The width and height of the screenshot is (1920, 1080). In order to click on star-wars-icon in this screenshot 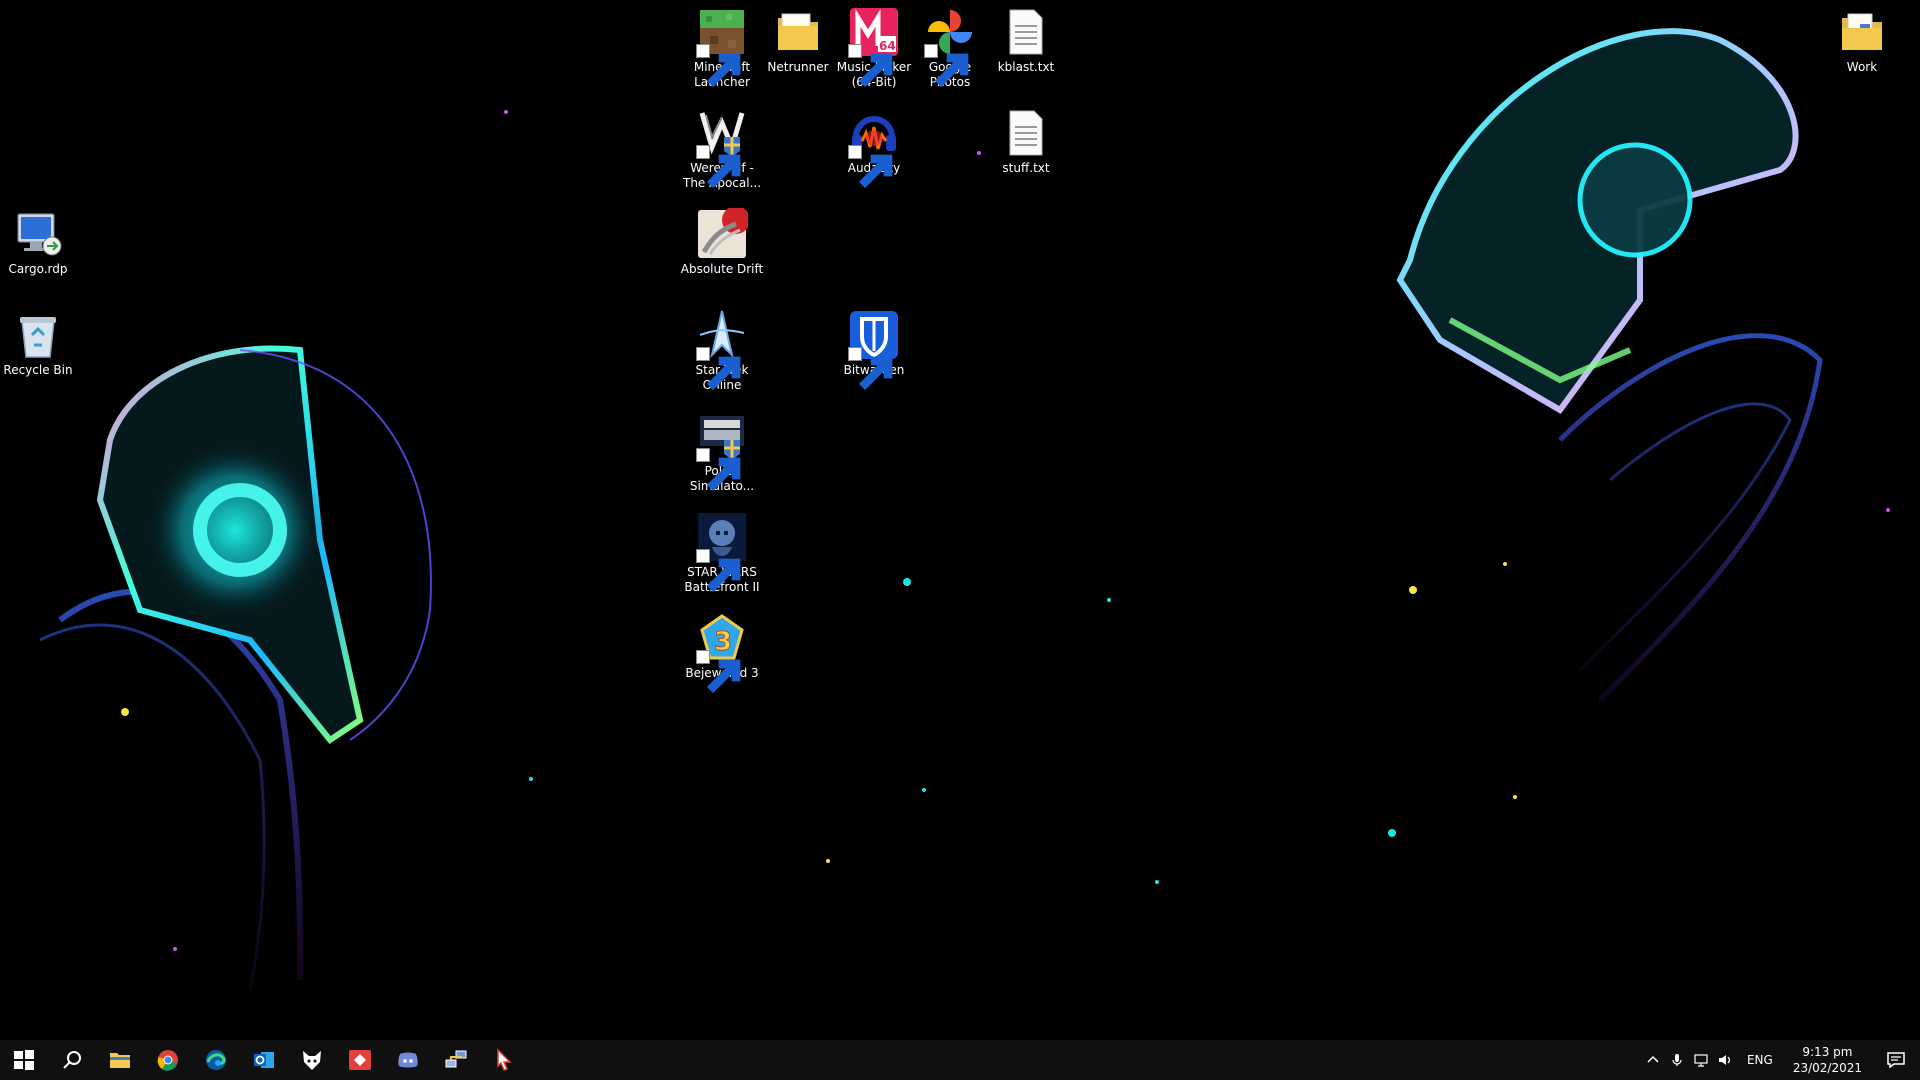, I will do `click(722, 552)`.